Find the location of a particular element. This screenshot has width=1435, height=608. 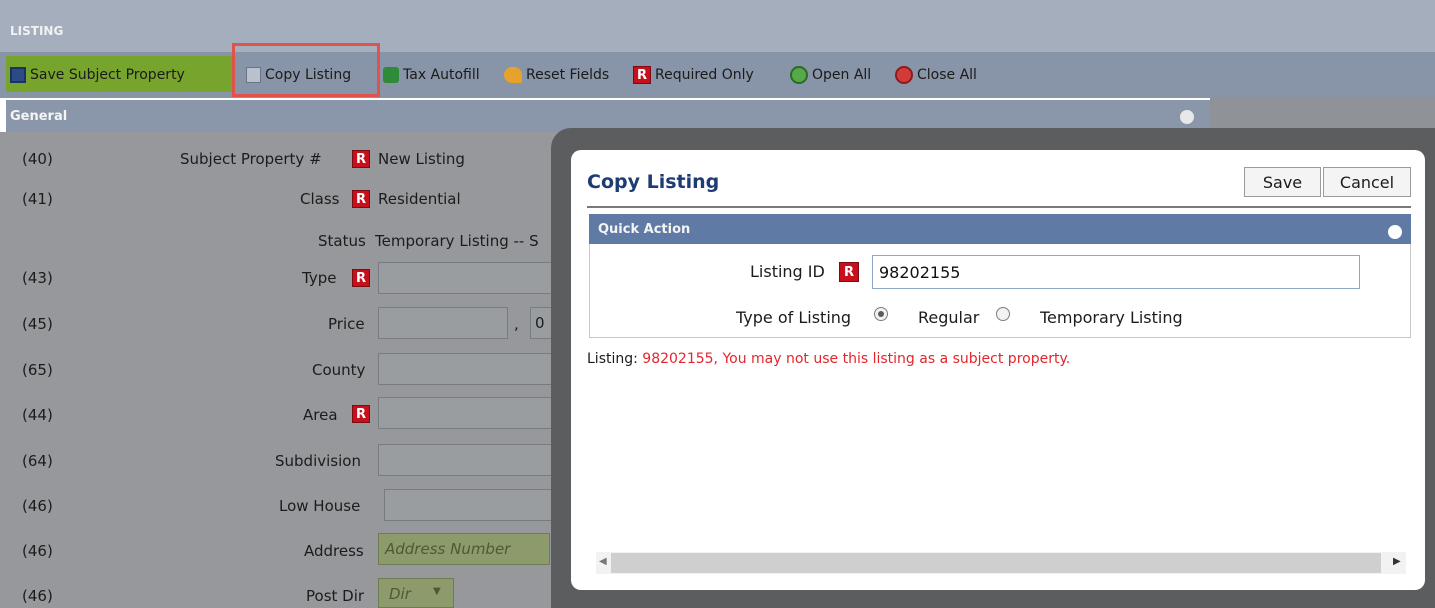

scroll-left-icon: ◀ is located at coordinates (603, 561).